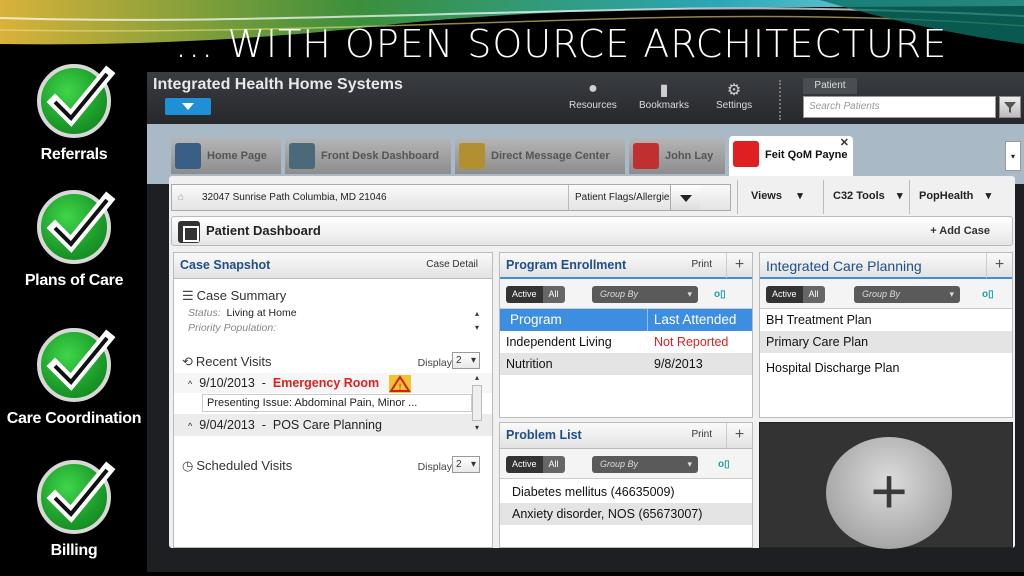  Describe the element at coordinates (626, 436) in the screenshot. I see `panel-header: Problem List Print +` at that location.